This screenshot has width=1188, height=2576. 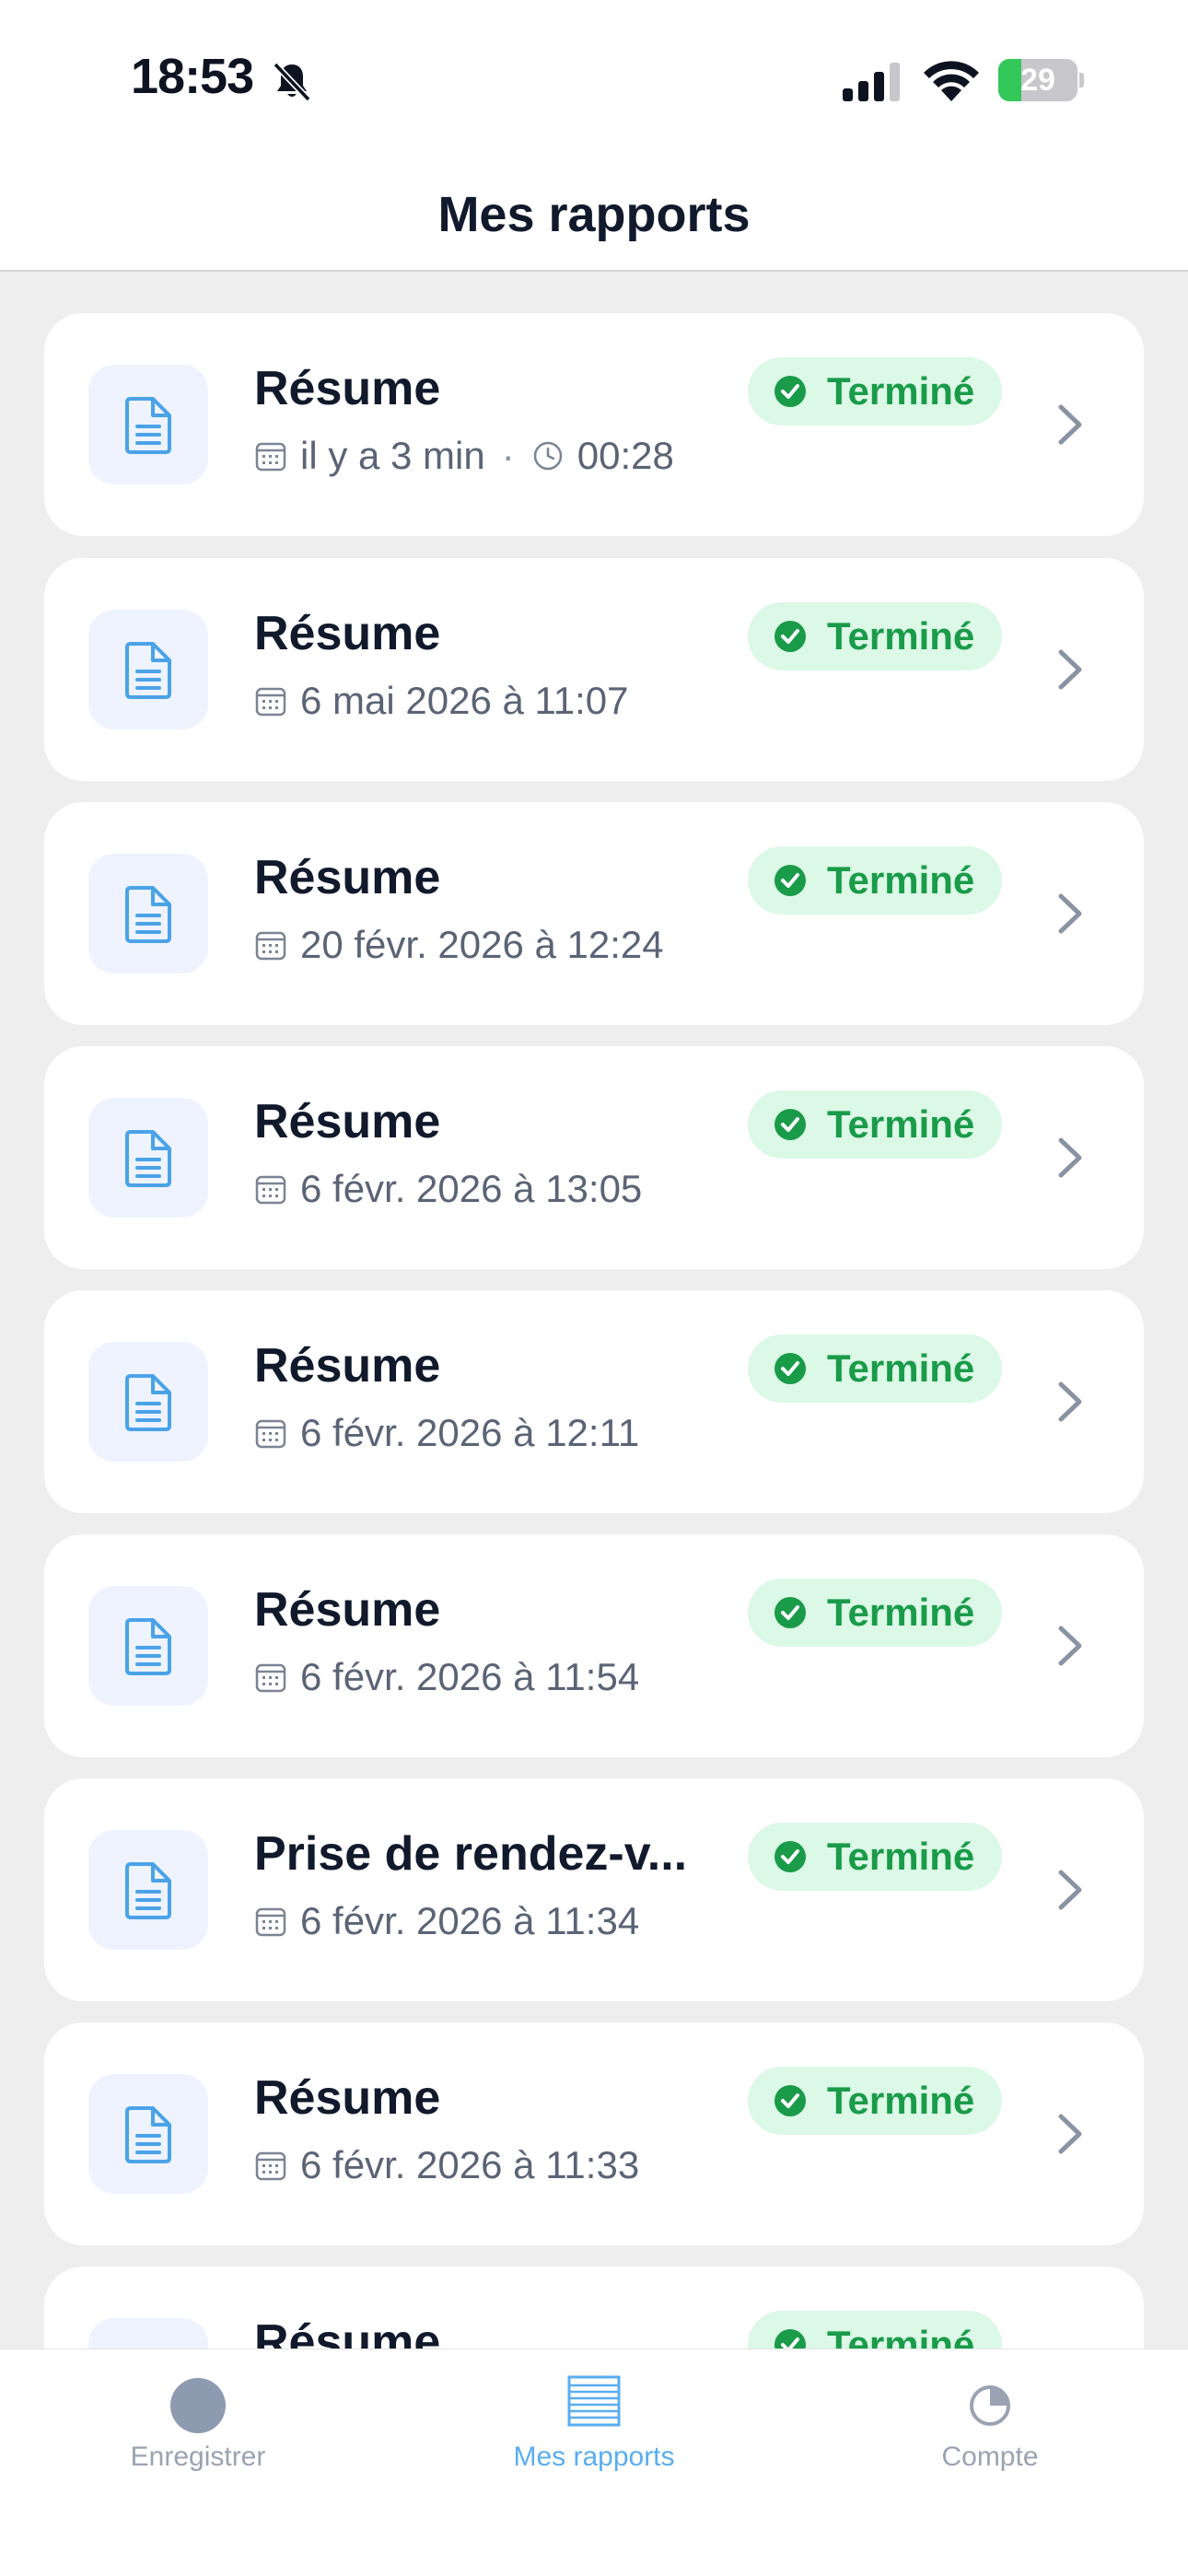 What do you see at coordinates (594, 424) in the screenshot?
I see `report-card: Résume il y a 3 min · 00:28 Terminé` at bounding box center [594, 424].